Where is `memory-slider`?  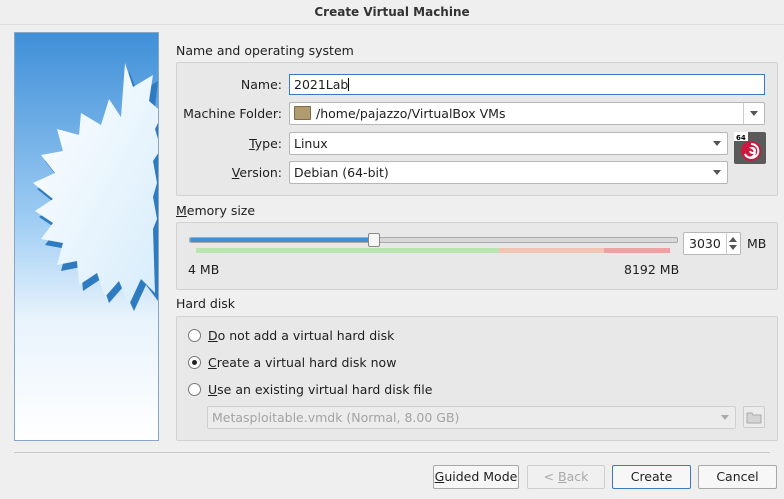 memory-slider is located at coordinates (433, 240).